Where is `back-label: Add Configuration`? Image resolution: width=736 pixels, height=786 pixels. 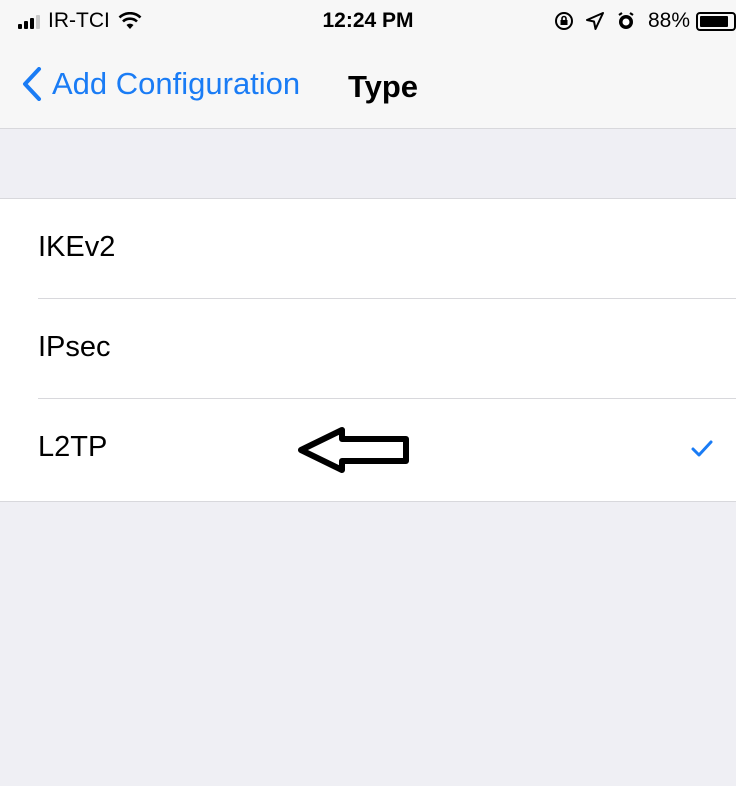 back-label: Add Configuration is located at coordinates (176, 83).